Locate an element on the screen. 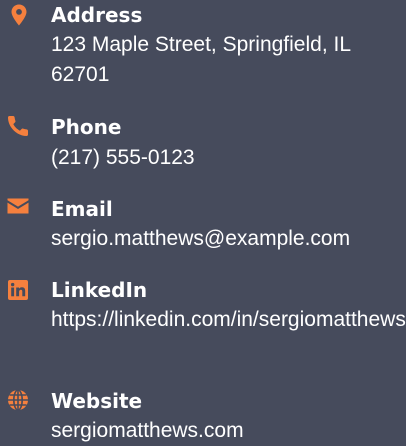 The height and width of the screenshot is (446, 406). phone-label: Phone is located at coordinates (86, 127).